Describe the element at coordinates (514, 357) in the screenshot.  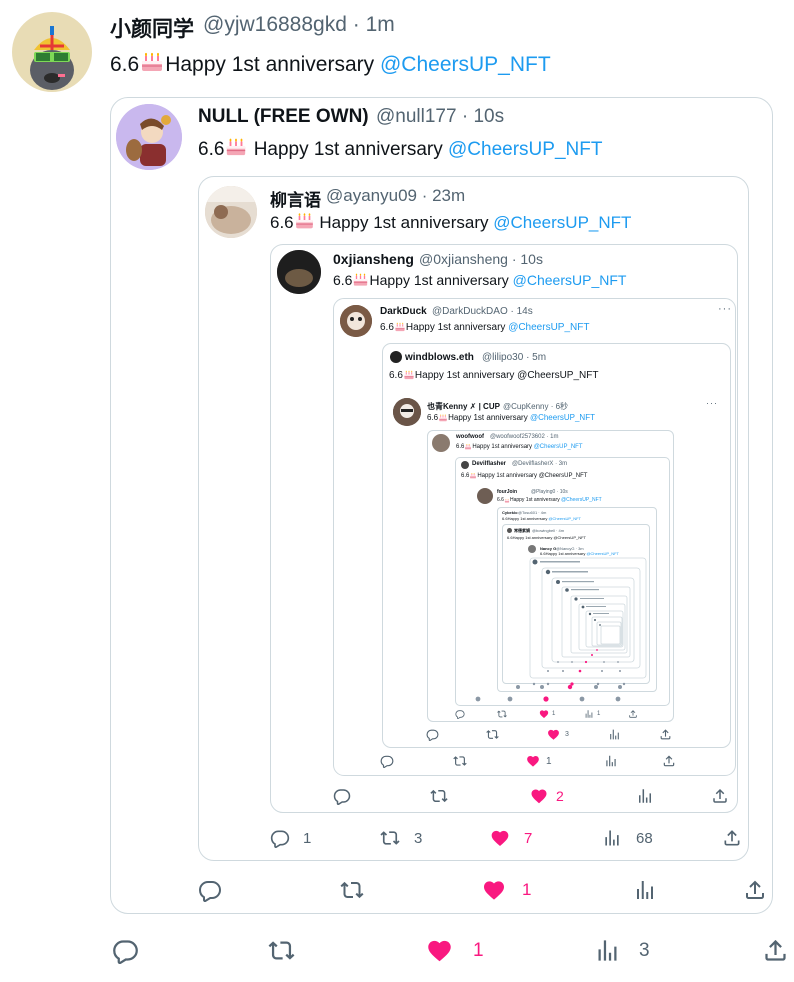
I see `author-handle: @lilipo30 · 5m` at that location.